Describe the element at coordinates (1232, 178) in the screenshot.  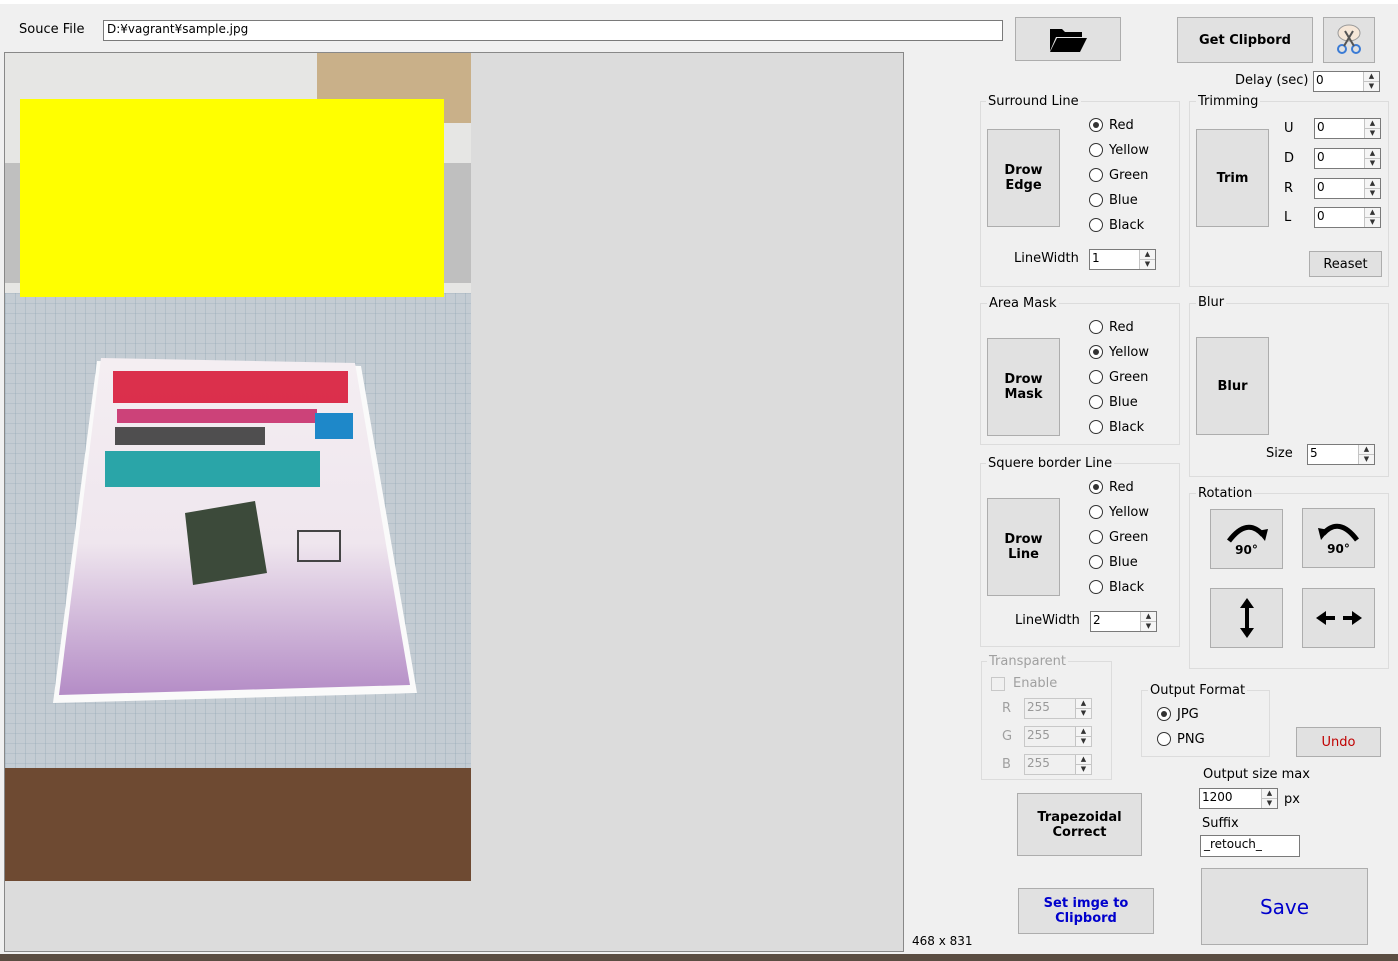
I see `trim-button: Trim` at that location.